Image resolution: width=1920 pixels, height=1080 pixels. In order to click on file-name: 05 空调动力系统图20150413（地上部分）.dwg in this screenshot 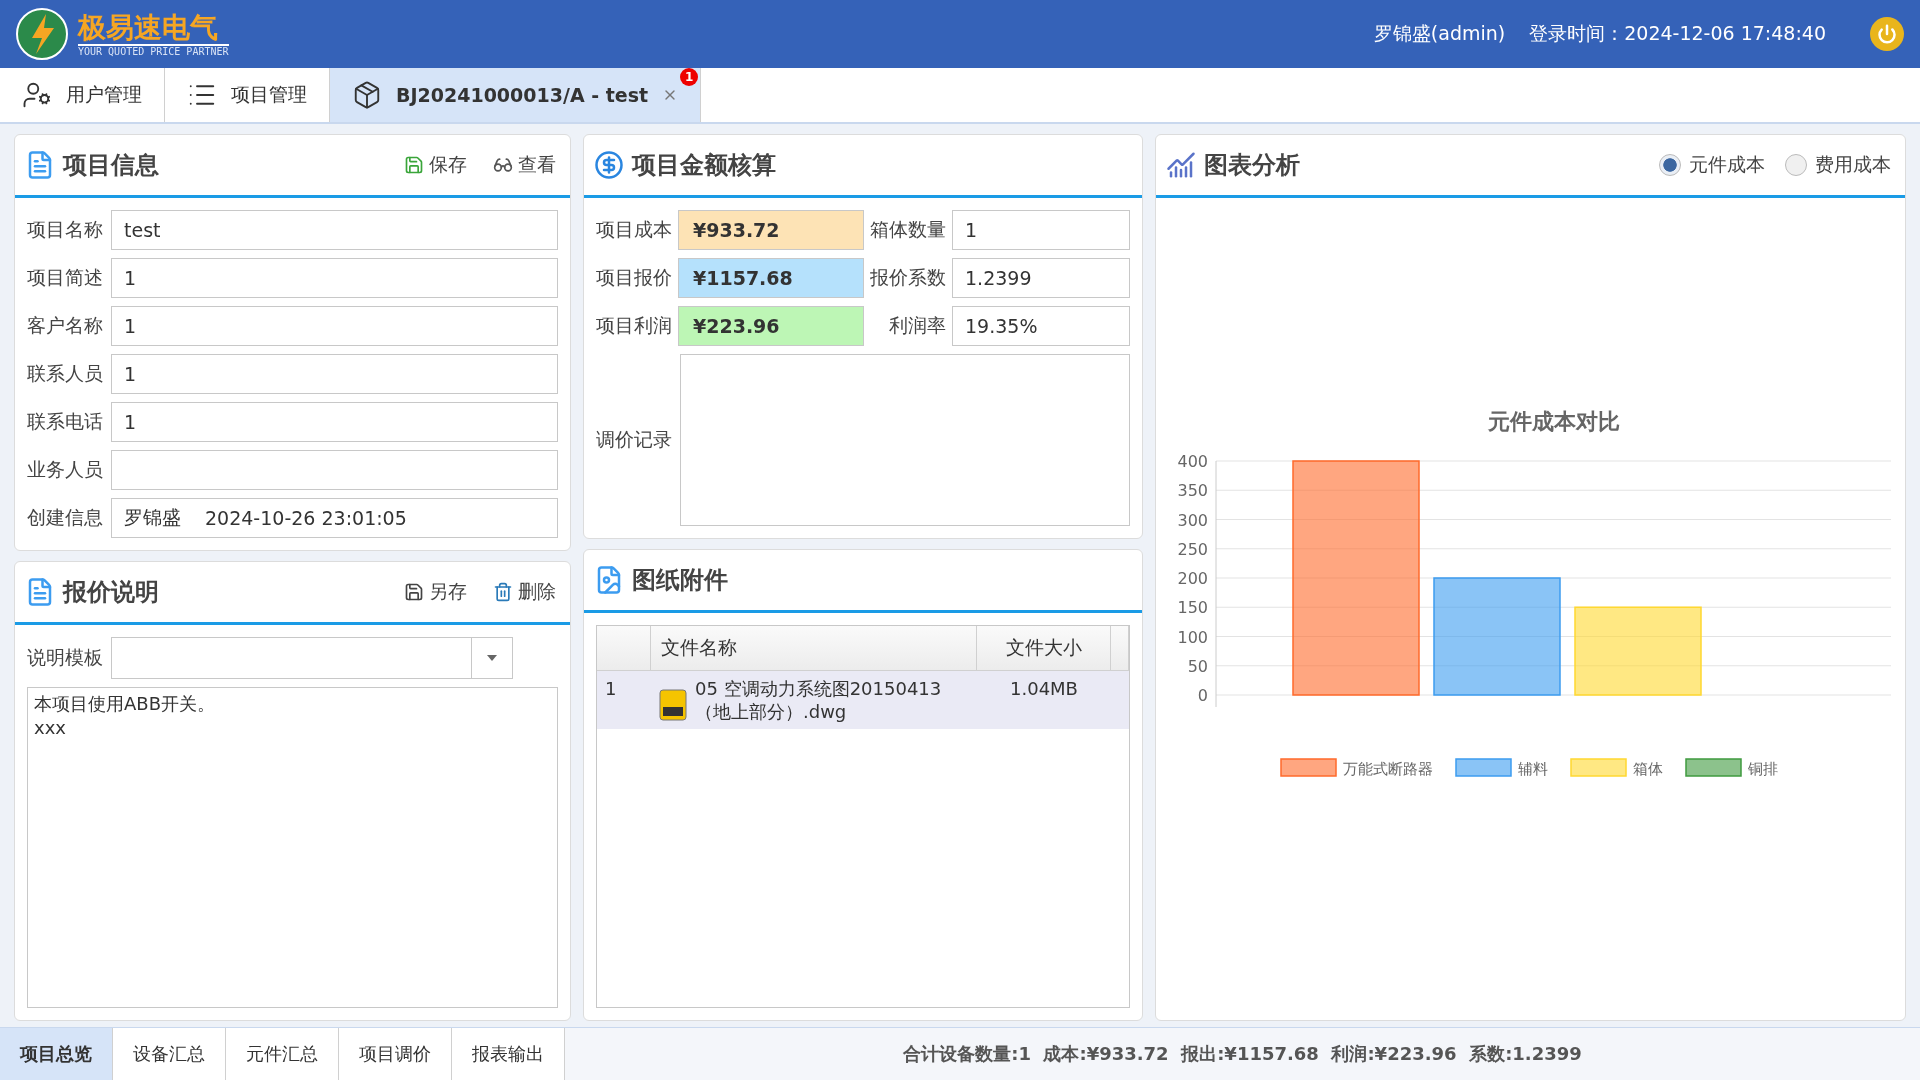, I will do `click(819, 700)`.